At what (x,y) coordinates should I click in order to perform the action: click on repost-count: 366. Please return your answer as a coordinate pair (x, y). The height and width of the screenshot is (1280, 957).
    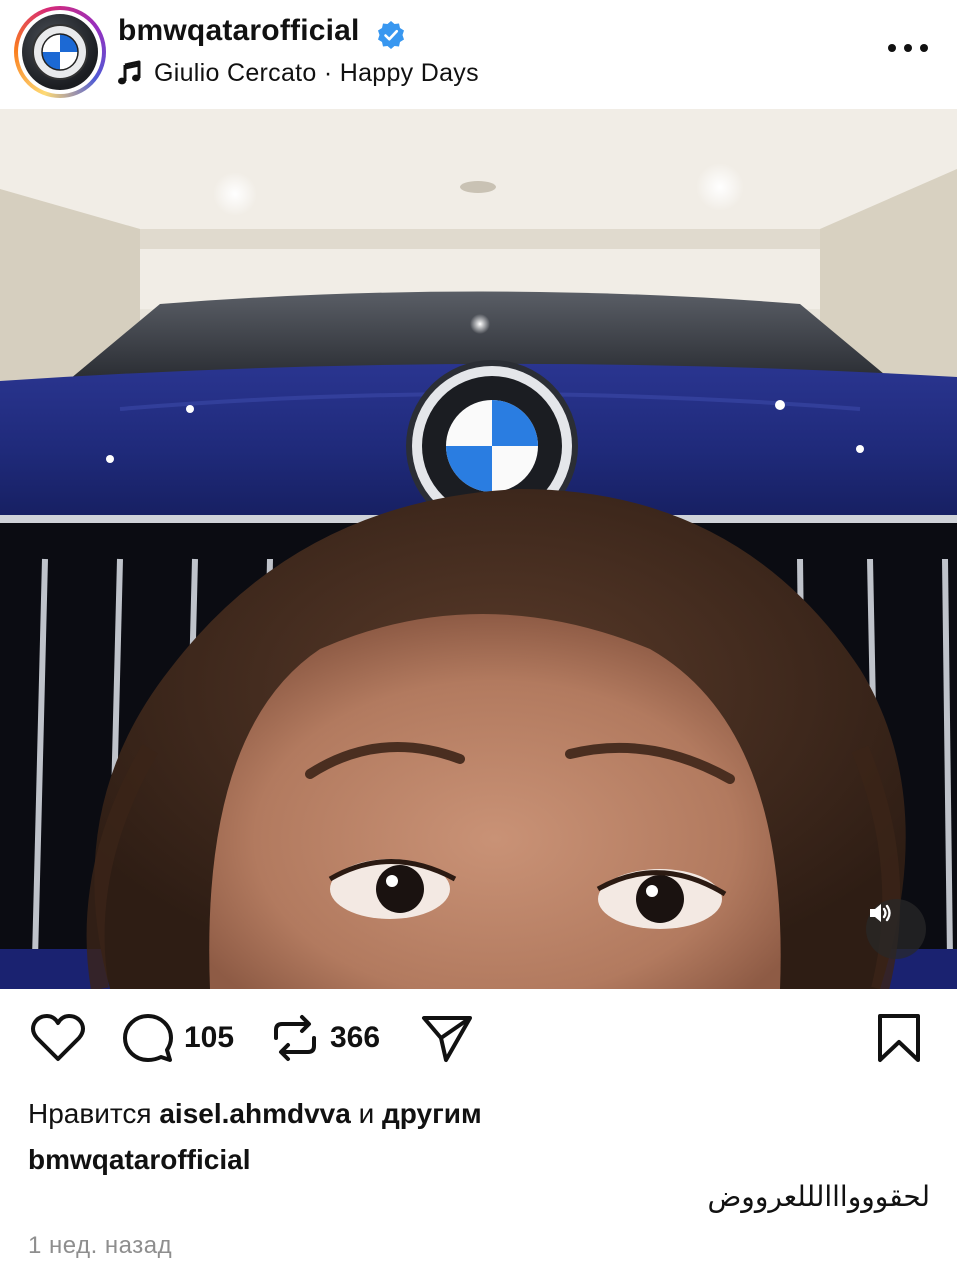
    Looking at the image, I should click on (355, 1037).